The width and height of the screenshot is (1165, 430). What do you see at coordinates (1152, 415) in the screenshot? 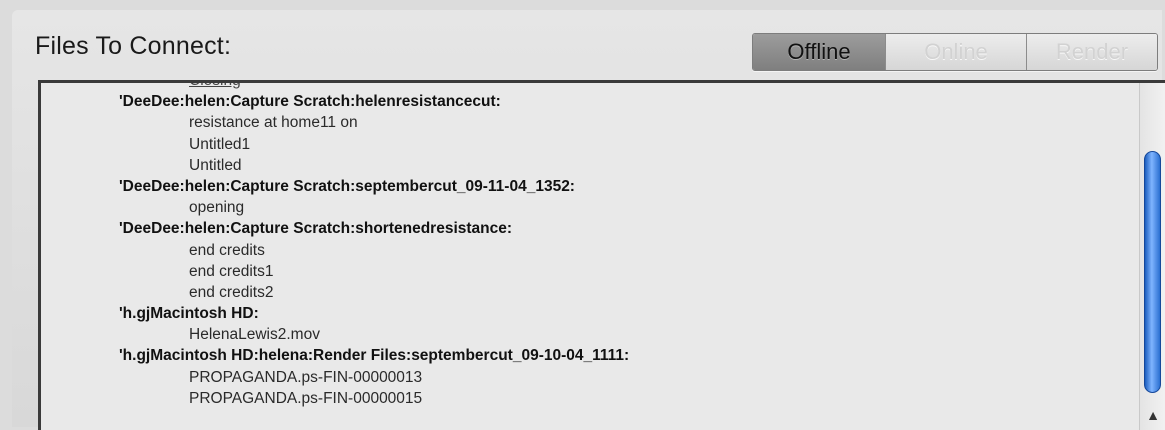
I see `scroll-up-arrow-icon: ▲` at bounding box center [1152, 415].